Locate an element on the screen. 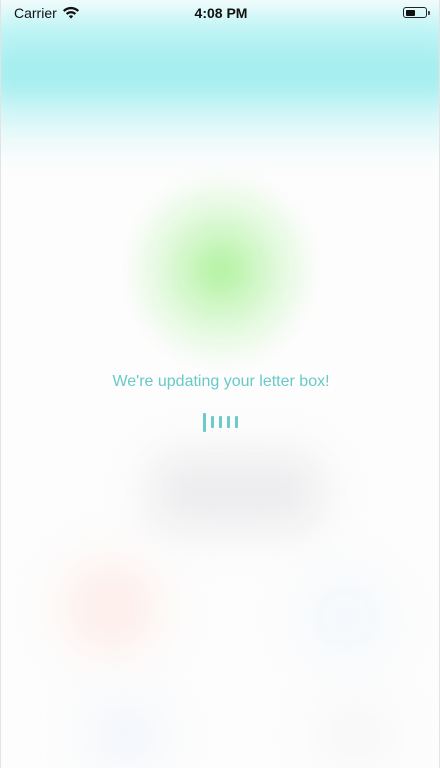 The height and width of the screenshot is (768, 440). blurred-card-bottom-right is located at coordinates (356, 734).